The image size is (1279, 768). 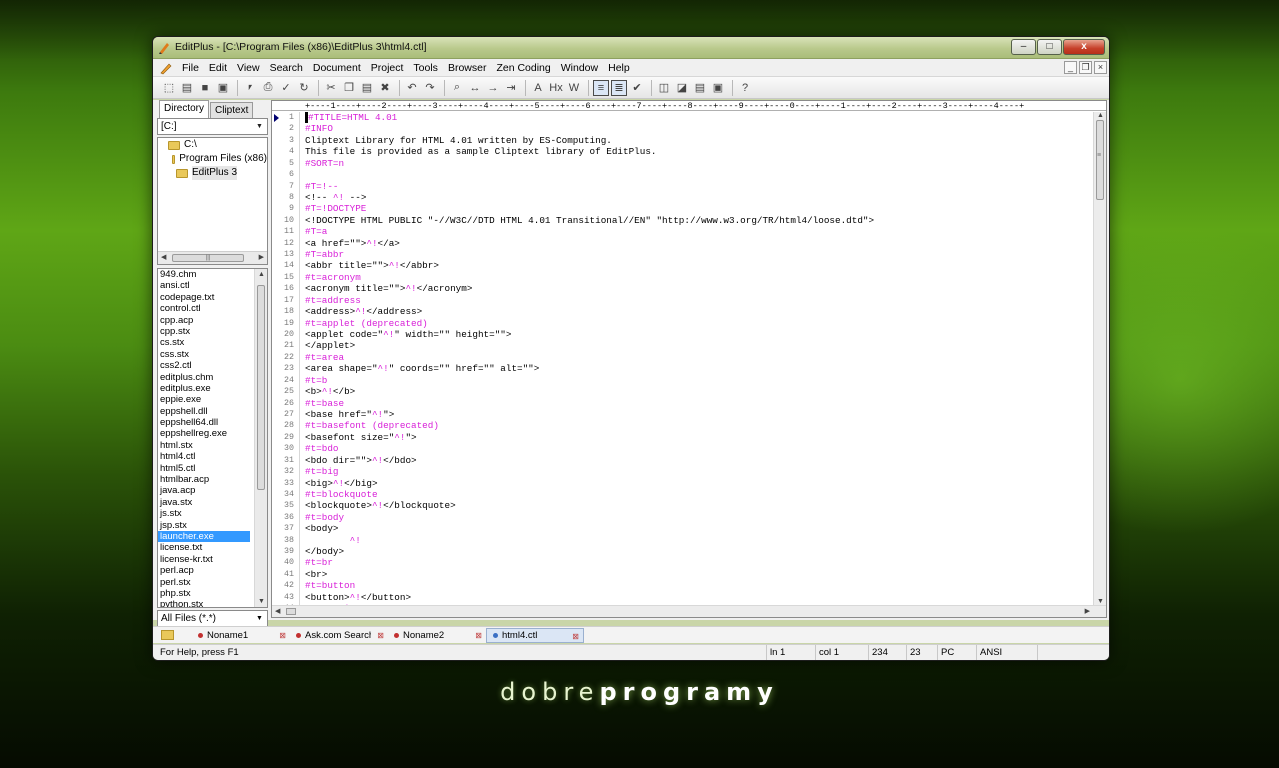 I want to click on code-line: 21 </applet>, so click(x=682, y=345).